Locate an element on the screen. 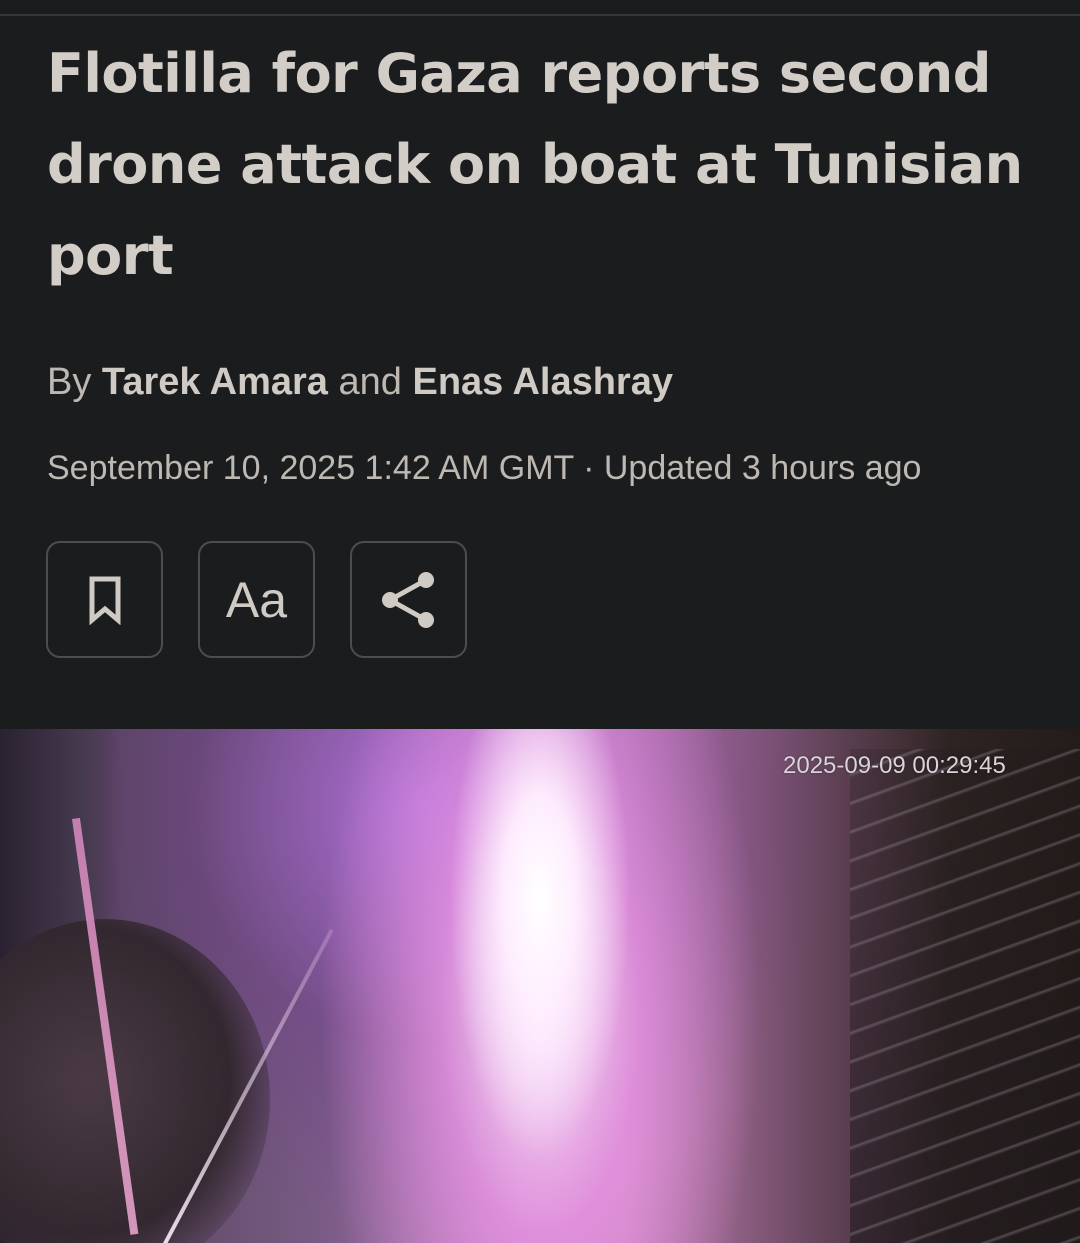 The width and height of the screenshot is (1080, 1243). byline: By Tarek Amara and Enas Alashray is located at coordinates (360, 382).